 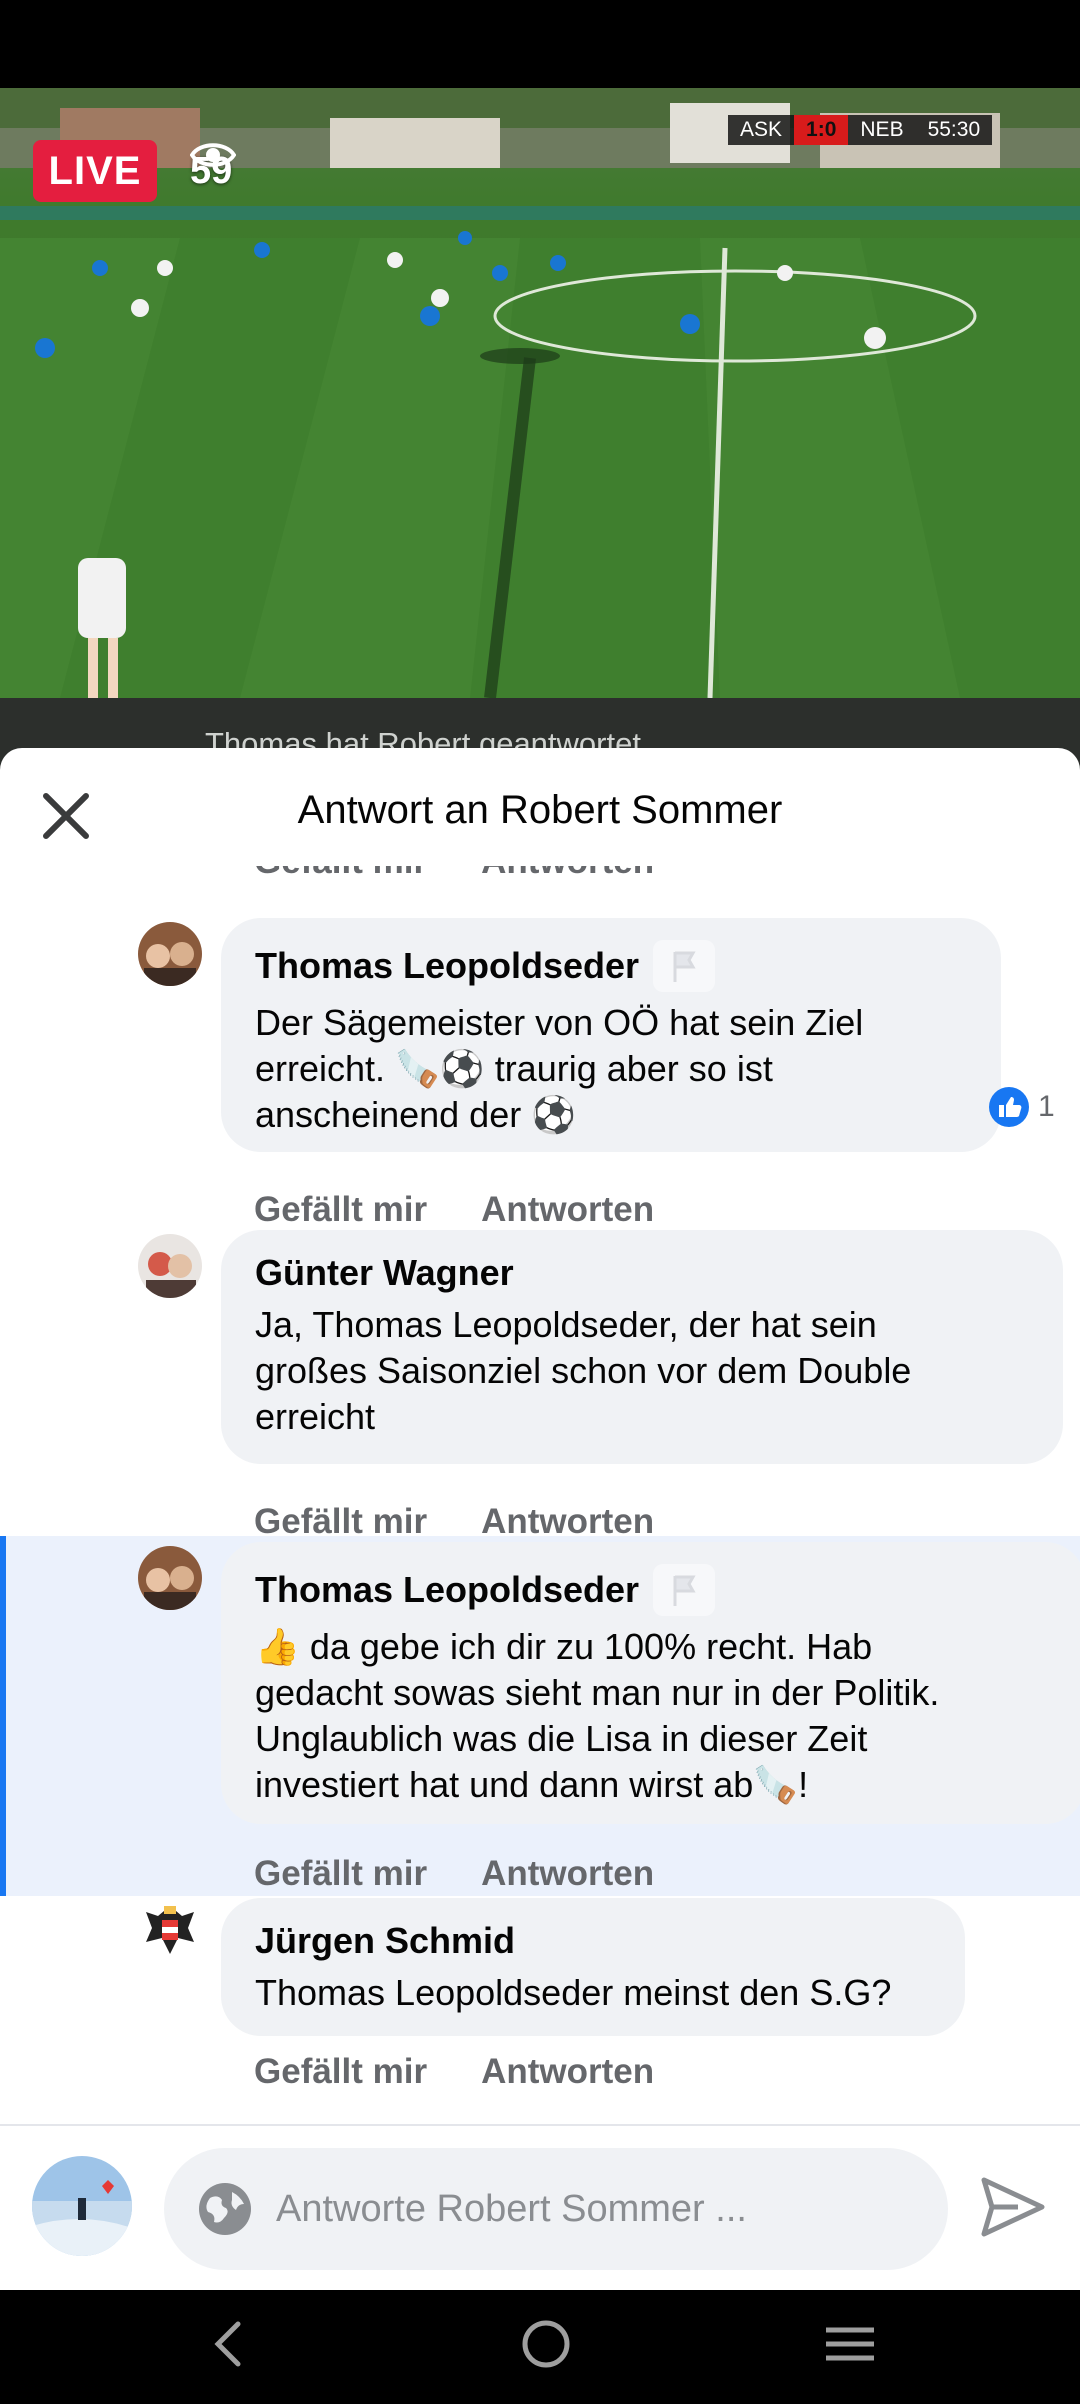 What do you see at coordinates (385, 1941) in the screenshot?
I see `comment-author: Jürgen Schmid` at bounding box center [385, 1941].